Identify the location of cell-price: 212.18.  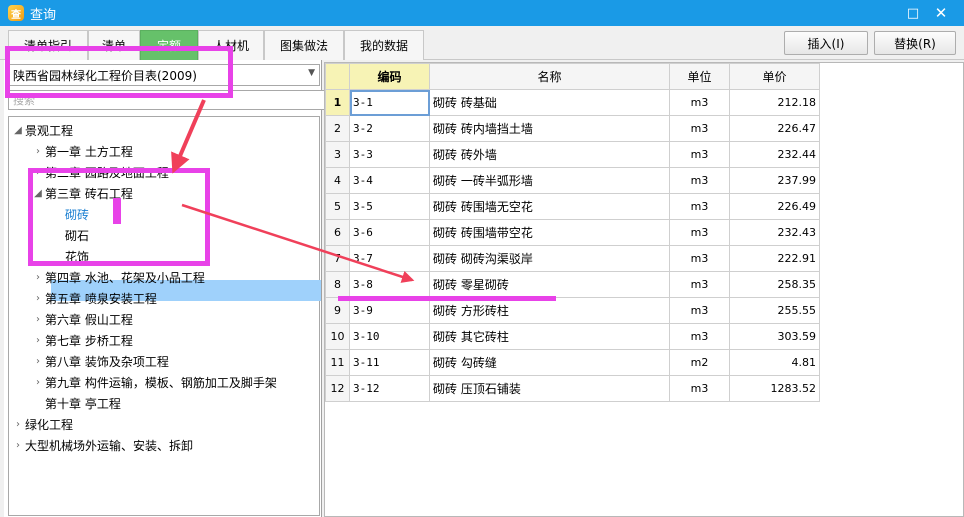
(774, 102).